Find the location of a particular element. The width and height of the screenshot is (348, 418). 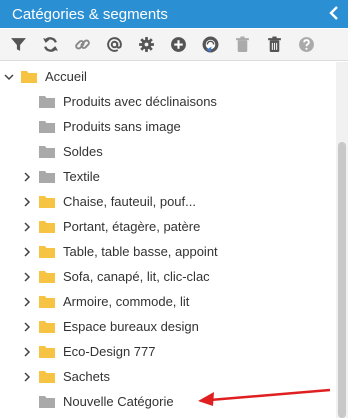

panel-title: Catégories & segments is located at coordinates (90, 14).